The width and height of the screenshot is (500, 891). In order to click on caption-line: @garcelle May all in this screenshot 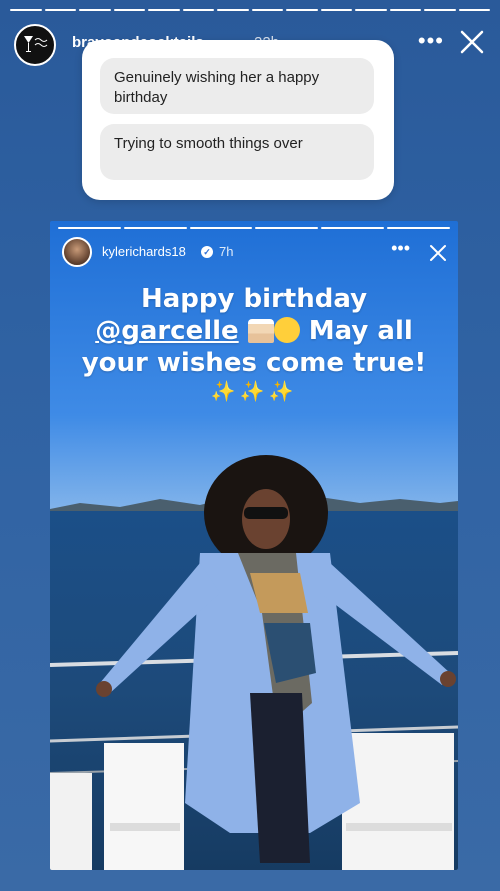, I will do `click(254, 331)`.